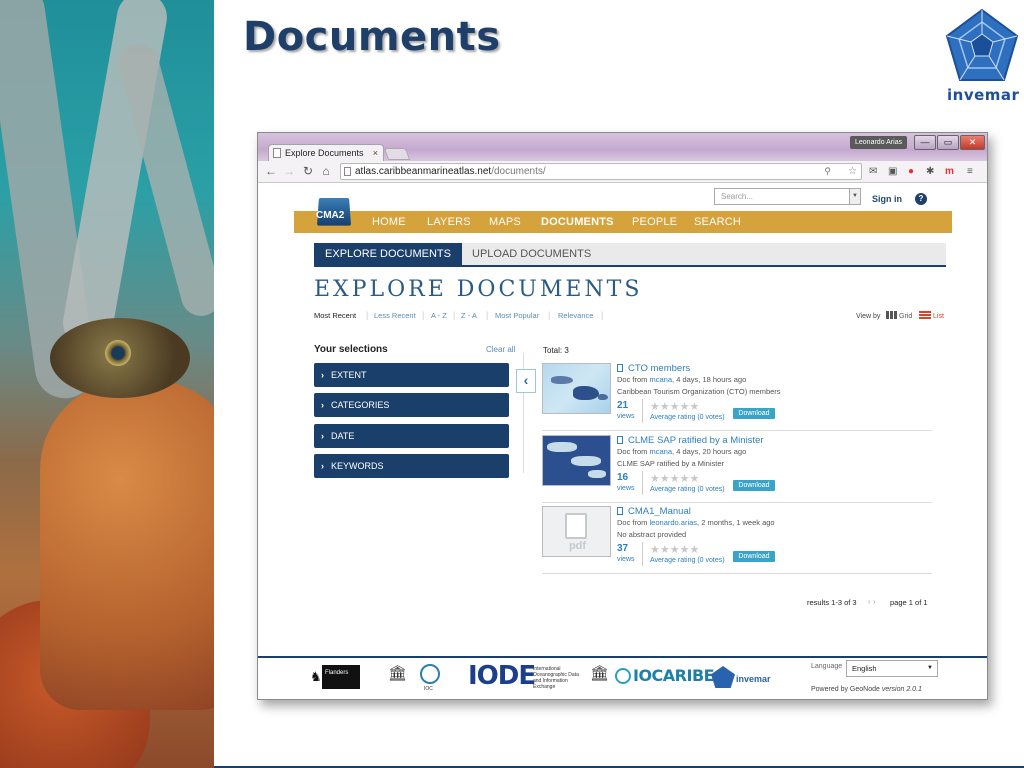 The image size is (1024, 768). Describe the element at coordinates (892, 315) in the screenshot. I see `grid-view-icon` at that location.